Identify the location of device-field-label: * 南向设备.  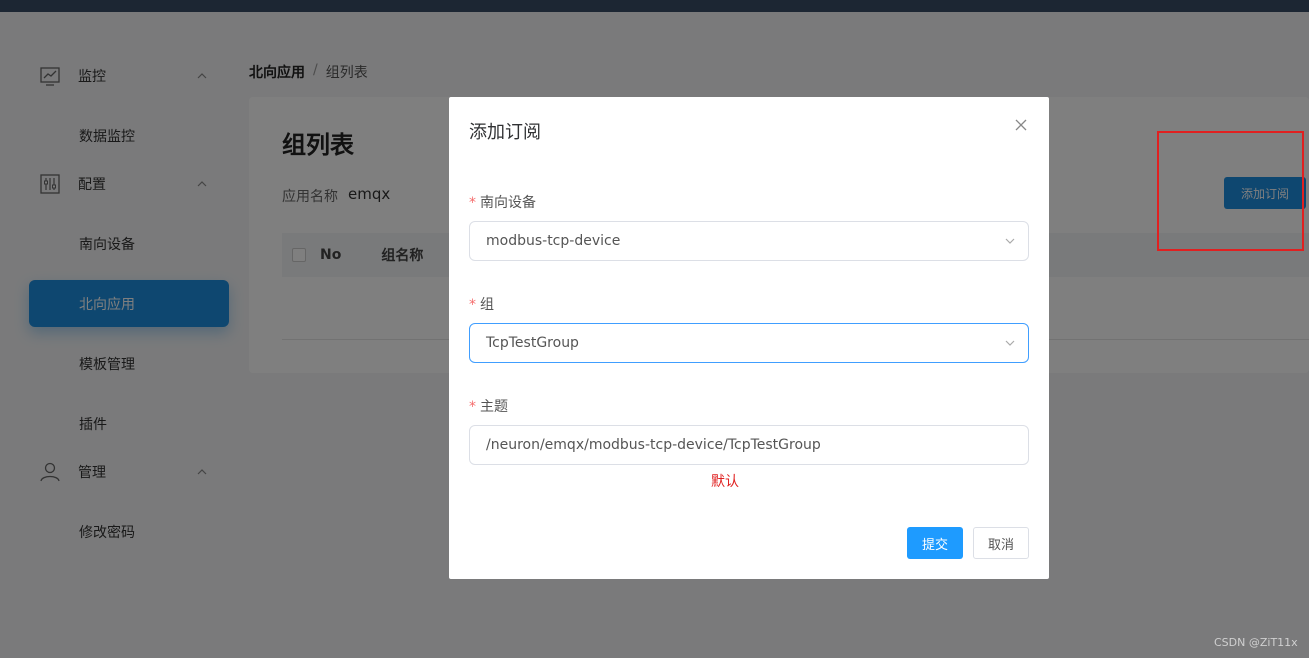
(502, 202).